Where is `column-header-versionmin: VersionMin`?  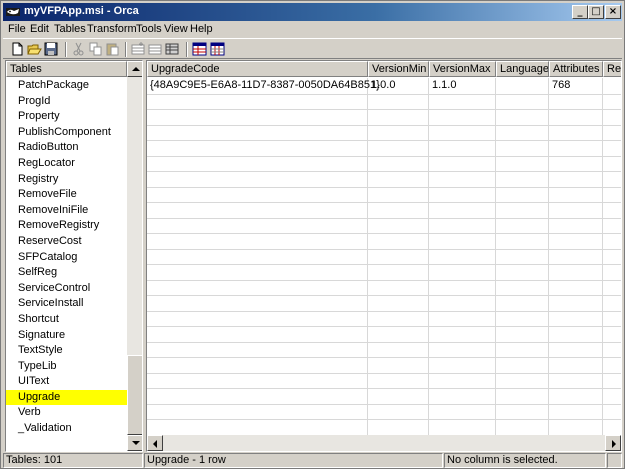 column-header-versionmin: VersionMin is located at coordinates (398, 69).